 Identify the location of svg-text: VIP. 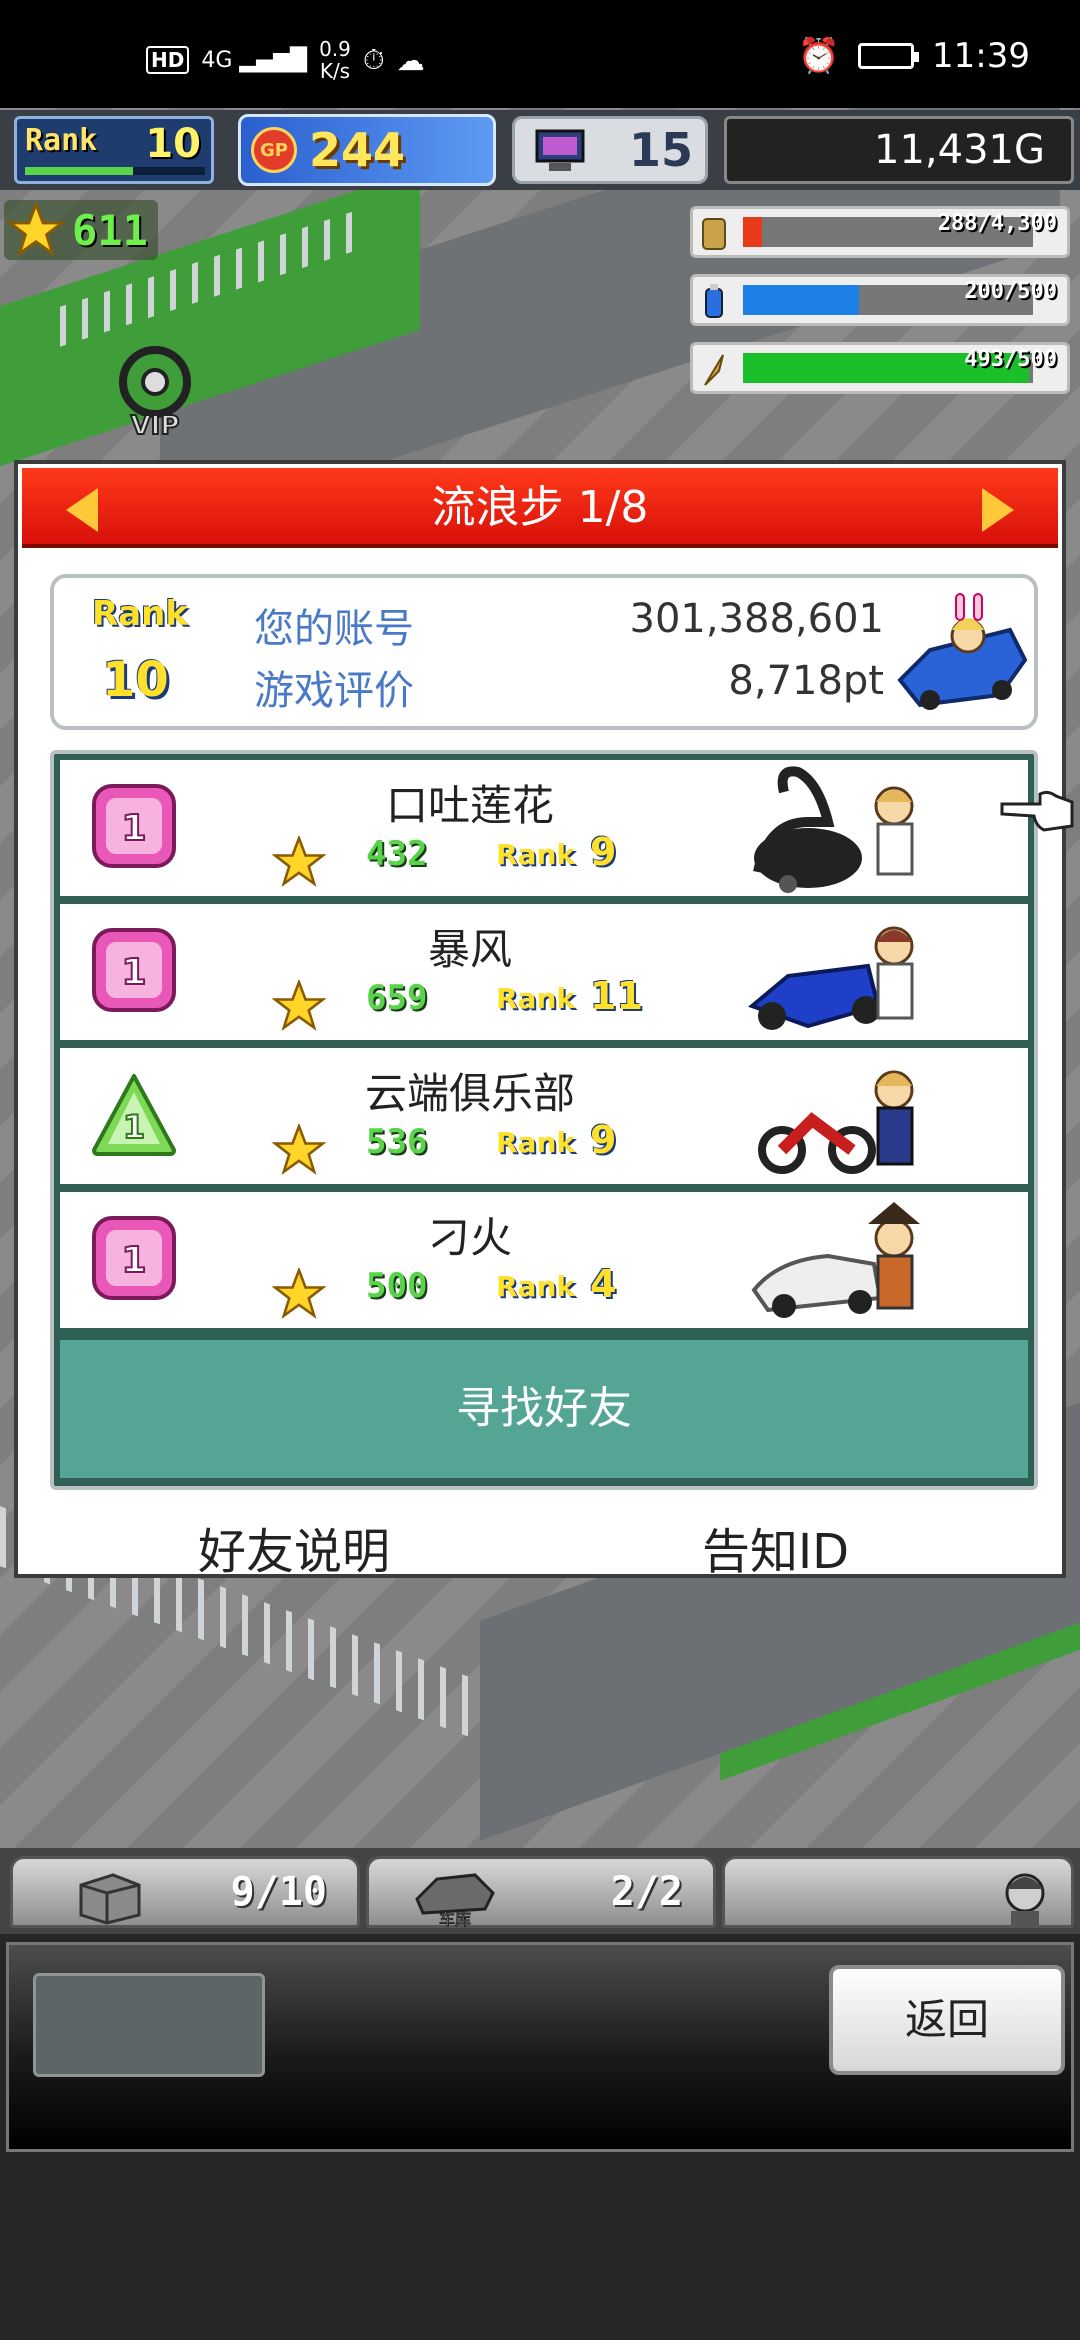
(155, 425).